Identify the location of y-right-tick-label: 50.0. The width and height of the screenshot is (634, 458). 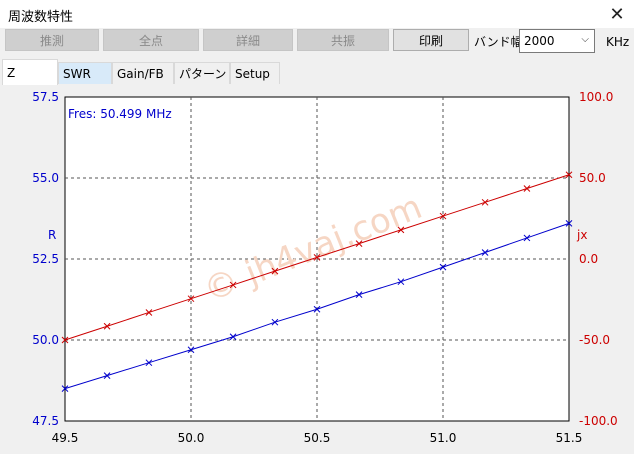
(592, 178).